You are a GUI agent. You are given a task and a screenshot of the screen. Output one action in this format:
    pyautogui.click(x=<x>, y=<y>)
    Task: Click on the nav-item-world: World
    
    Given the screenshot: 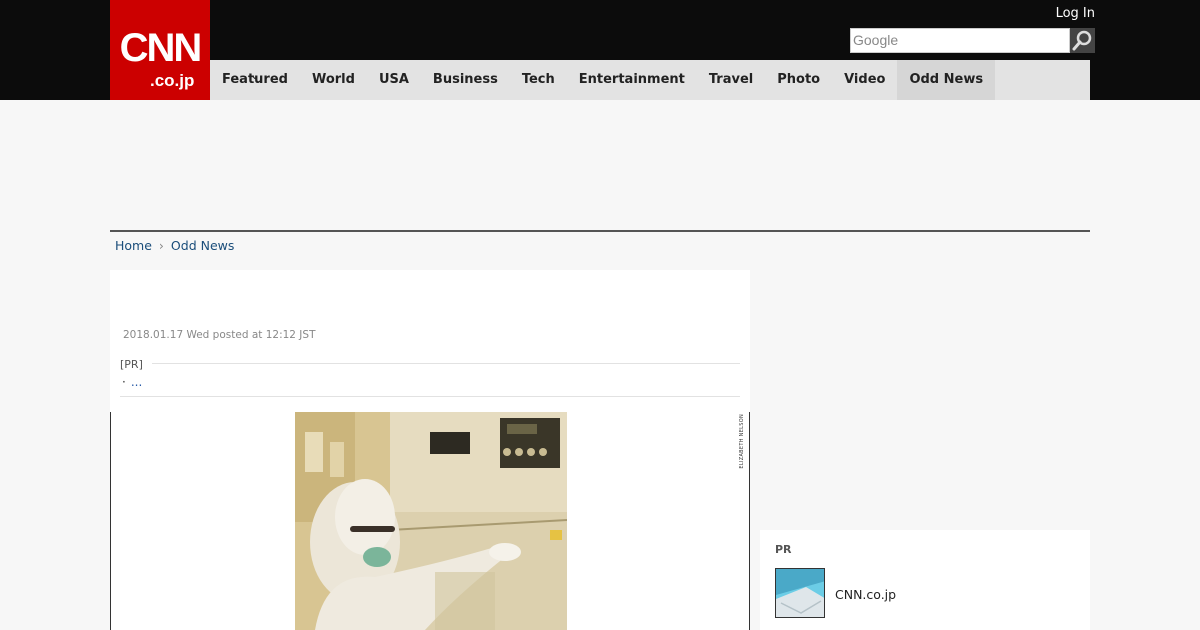 What is the action you would take?
    pyautogui.click(x=333, y=80)
    